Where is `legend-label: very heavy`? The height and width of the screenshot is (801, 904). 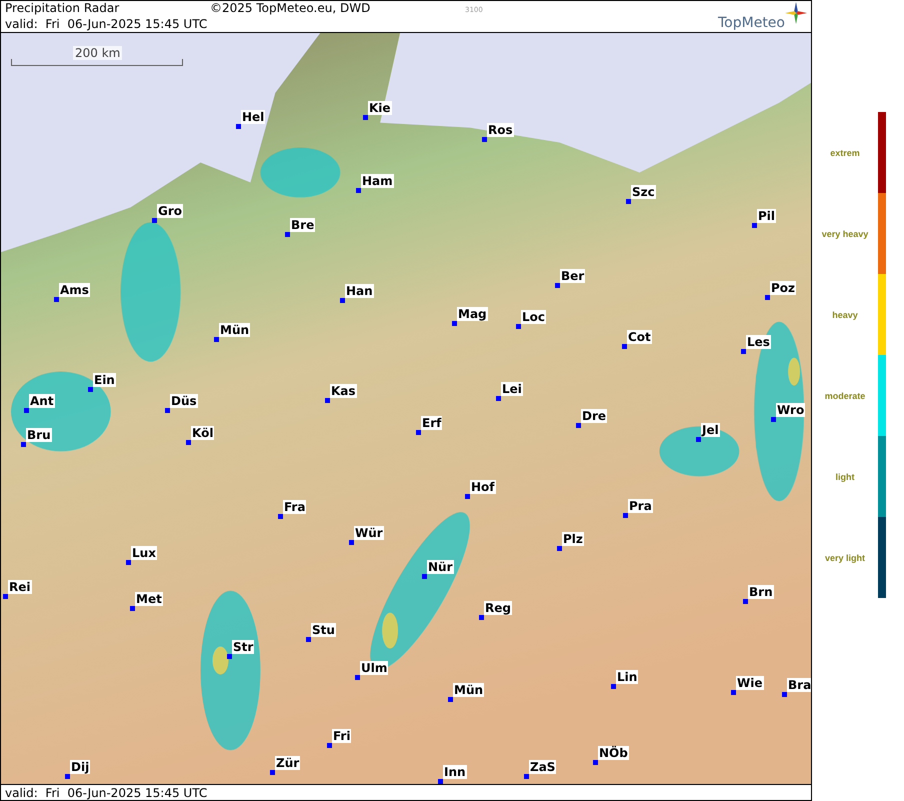 legend-label: very heavy is located at coordinates (845, 233).